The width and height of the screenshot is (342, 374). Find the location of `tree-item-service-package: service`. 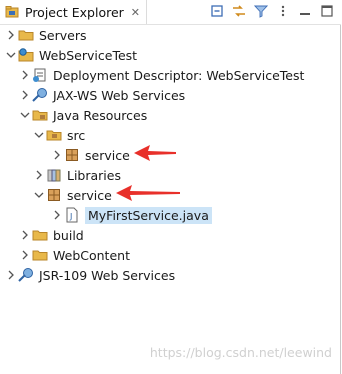

tree-item-service-package: service is located at coordinates (72, 195).